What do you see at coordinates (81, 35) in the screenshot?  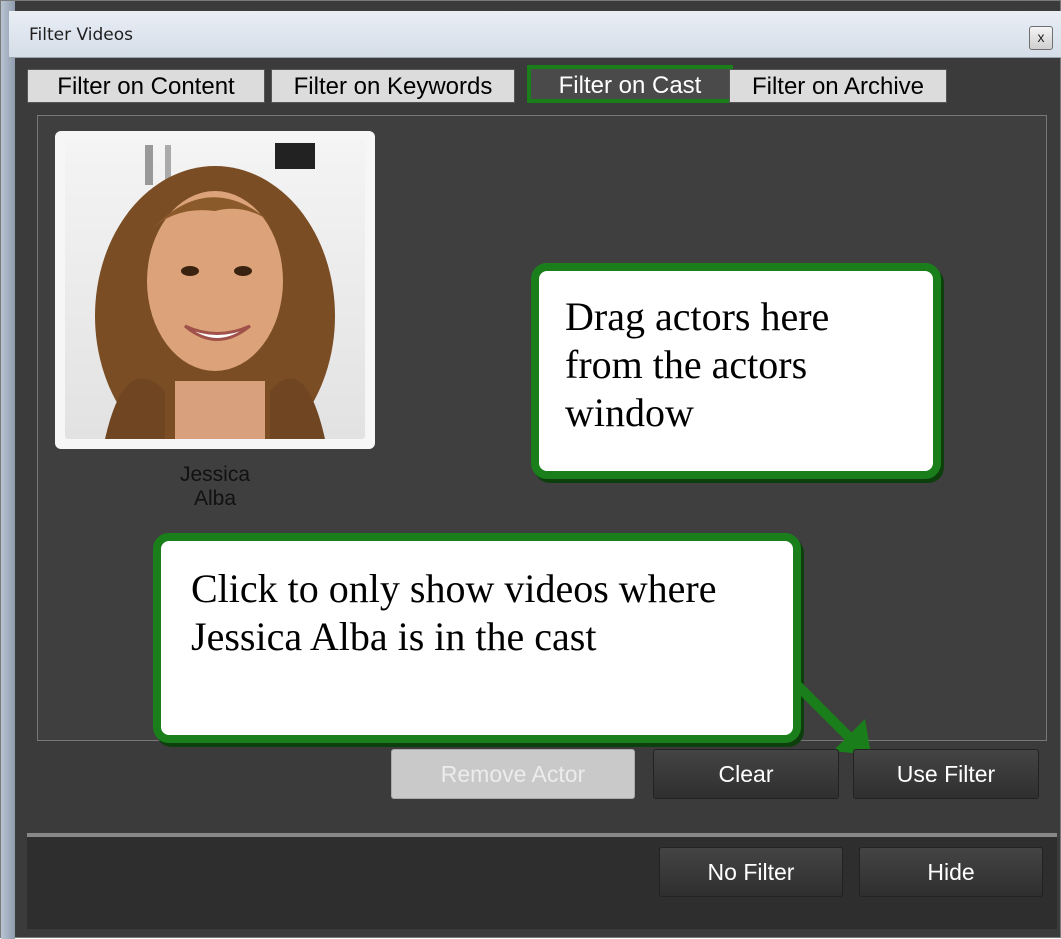 I see `window-title: Filter Videos` at bounding box center [81, 35].